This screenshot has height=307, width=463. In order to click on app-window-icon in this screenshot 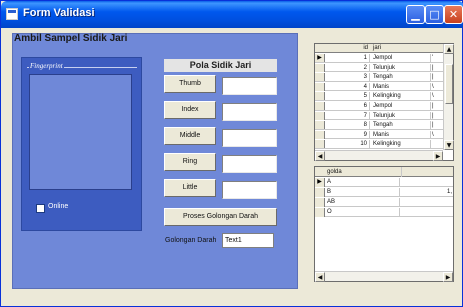, I will do `click(12, 14)`.